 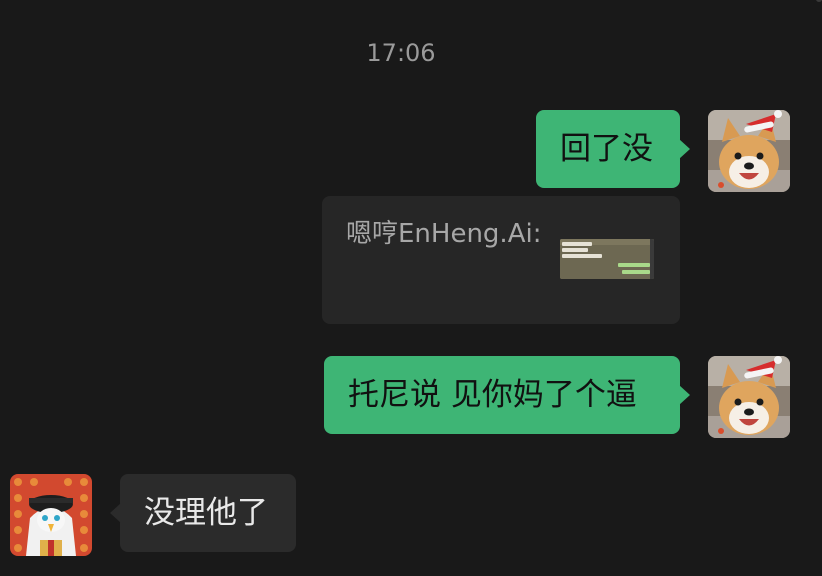 What do you see at coordinates (492, 395) in the screenshot?
I see `message-text: 托尼说 见你妈了个逼` at bounding box center [492, 395].